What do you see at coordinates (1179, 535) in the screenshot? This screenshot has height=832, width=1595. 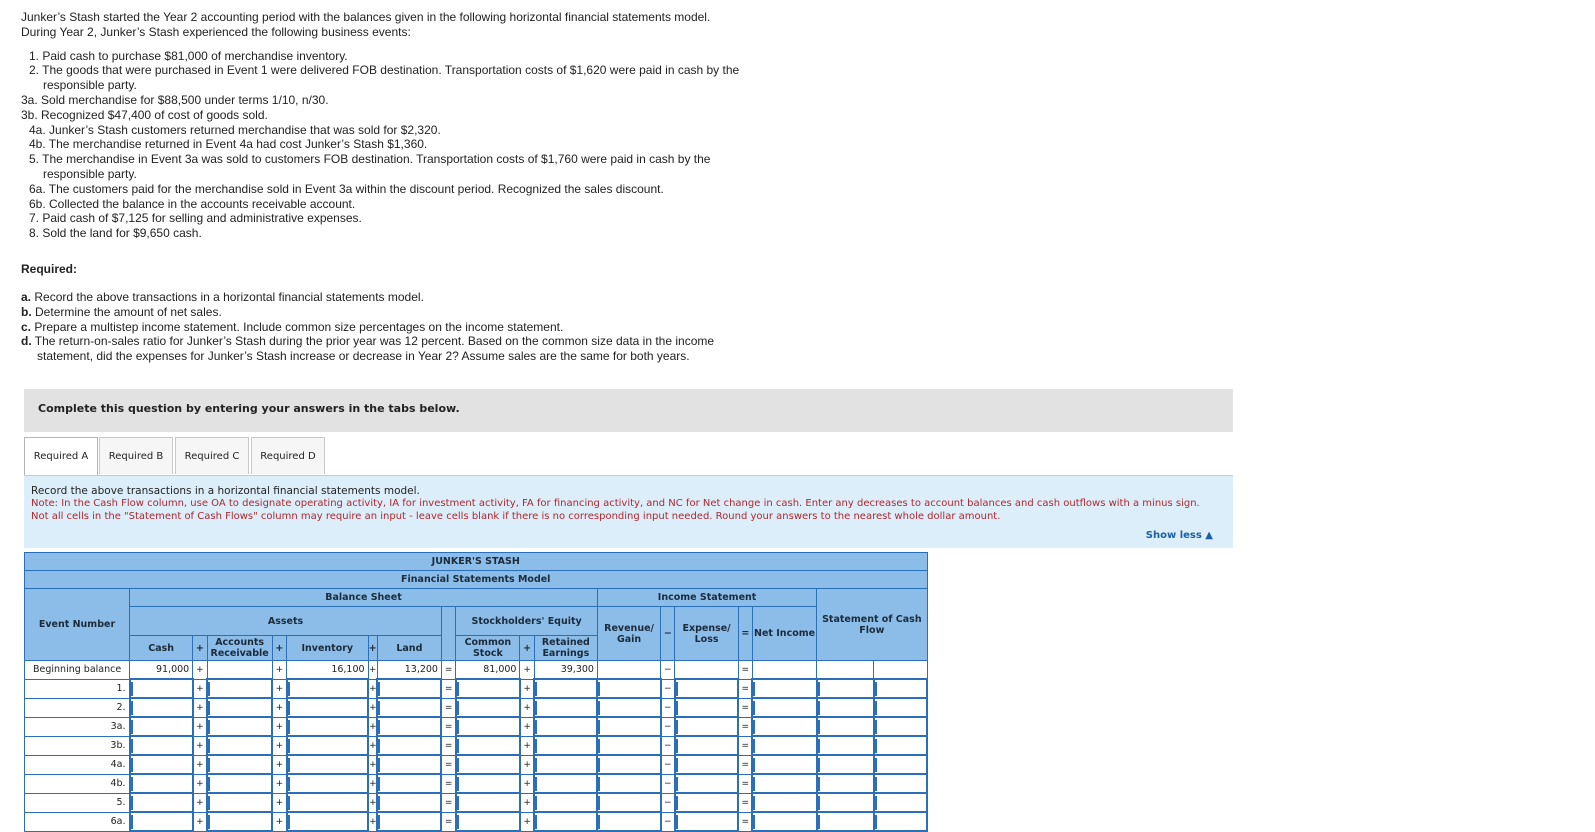 I see `show-less-link: Show less ▲` at bounding box center [1179, 535].